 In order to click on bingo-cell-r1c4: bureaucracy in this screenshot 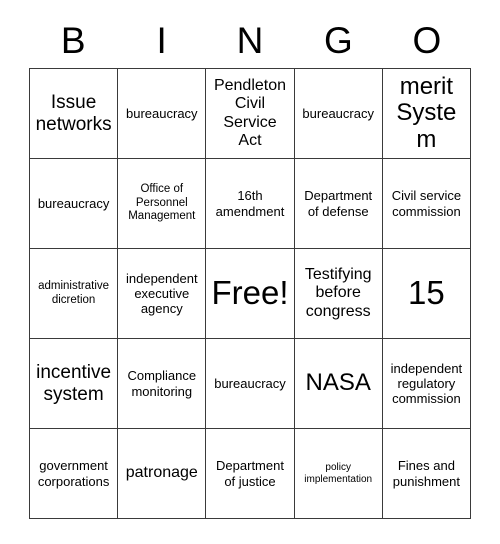, I will do `click(338, 114)`.